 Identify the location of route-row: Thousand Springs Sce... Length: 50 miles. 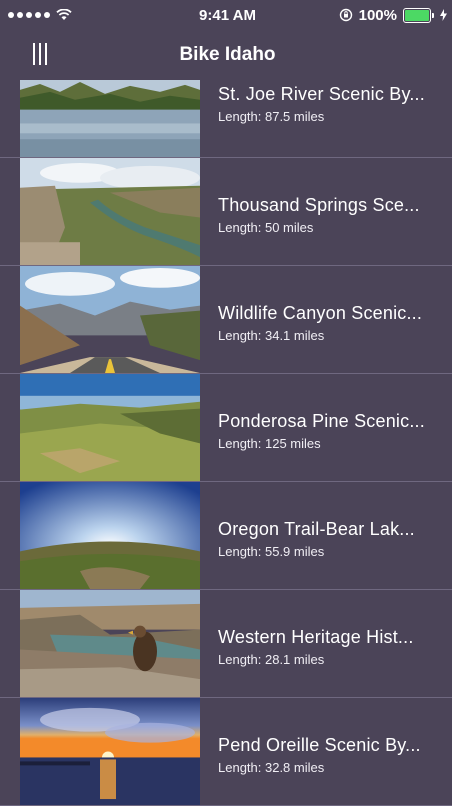
(227, 212).